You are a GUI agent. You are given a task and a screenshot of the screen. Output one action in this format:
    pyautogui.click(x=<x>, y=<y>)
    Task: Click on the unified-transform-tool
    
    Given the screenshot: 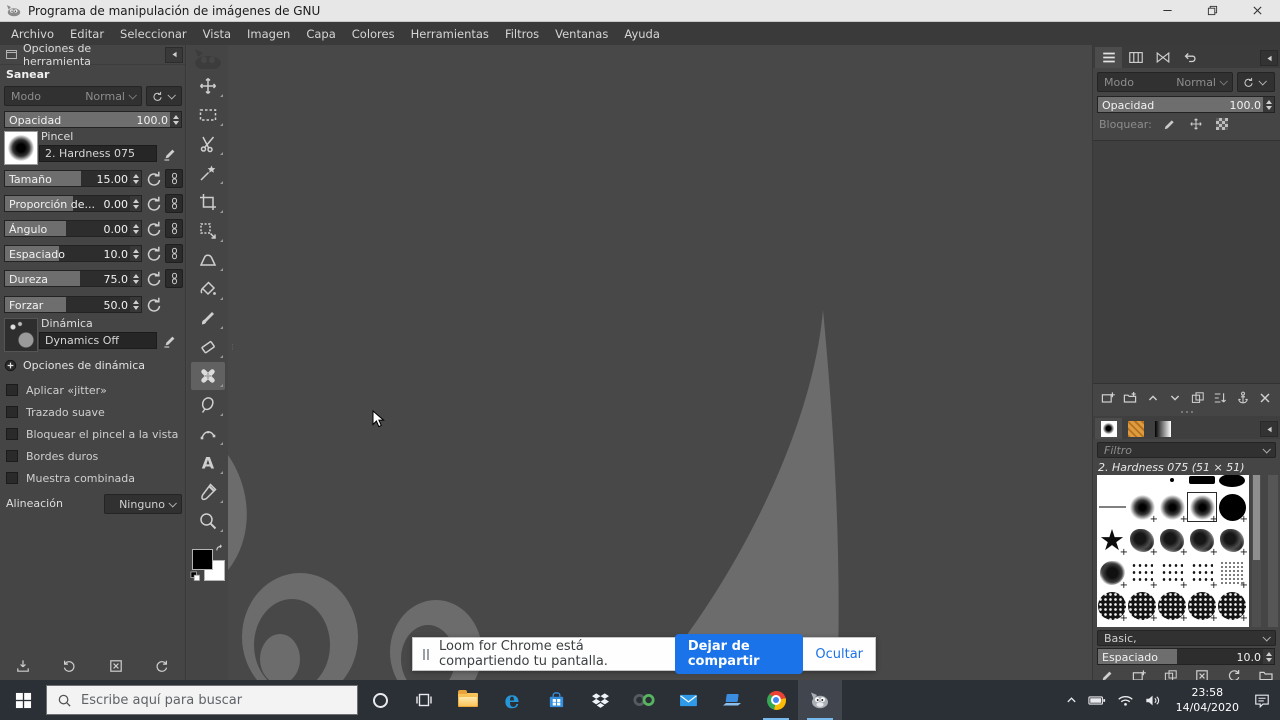 What is the action you would take?
    pyautogui.click(x=208, y=231)
    